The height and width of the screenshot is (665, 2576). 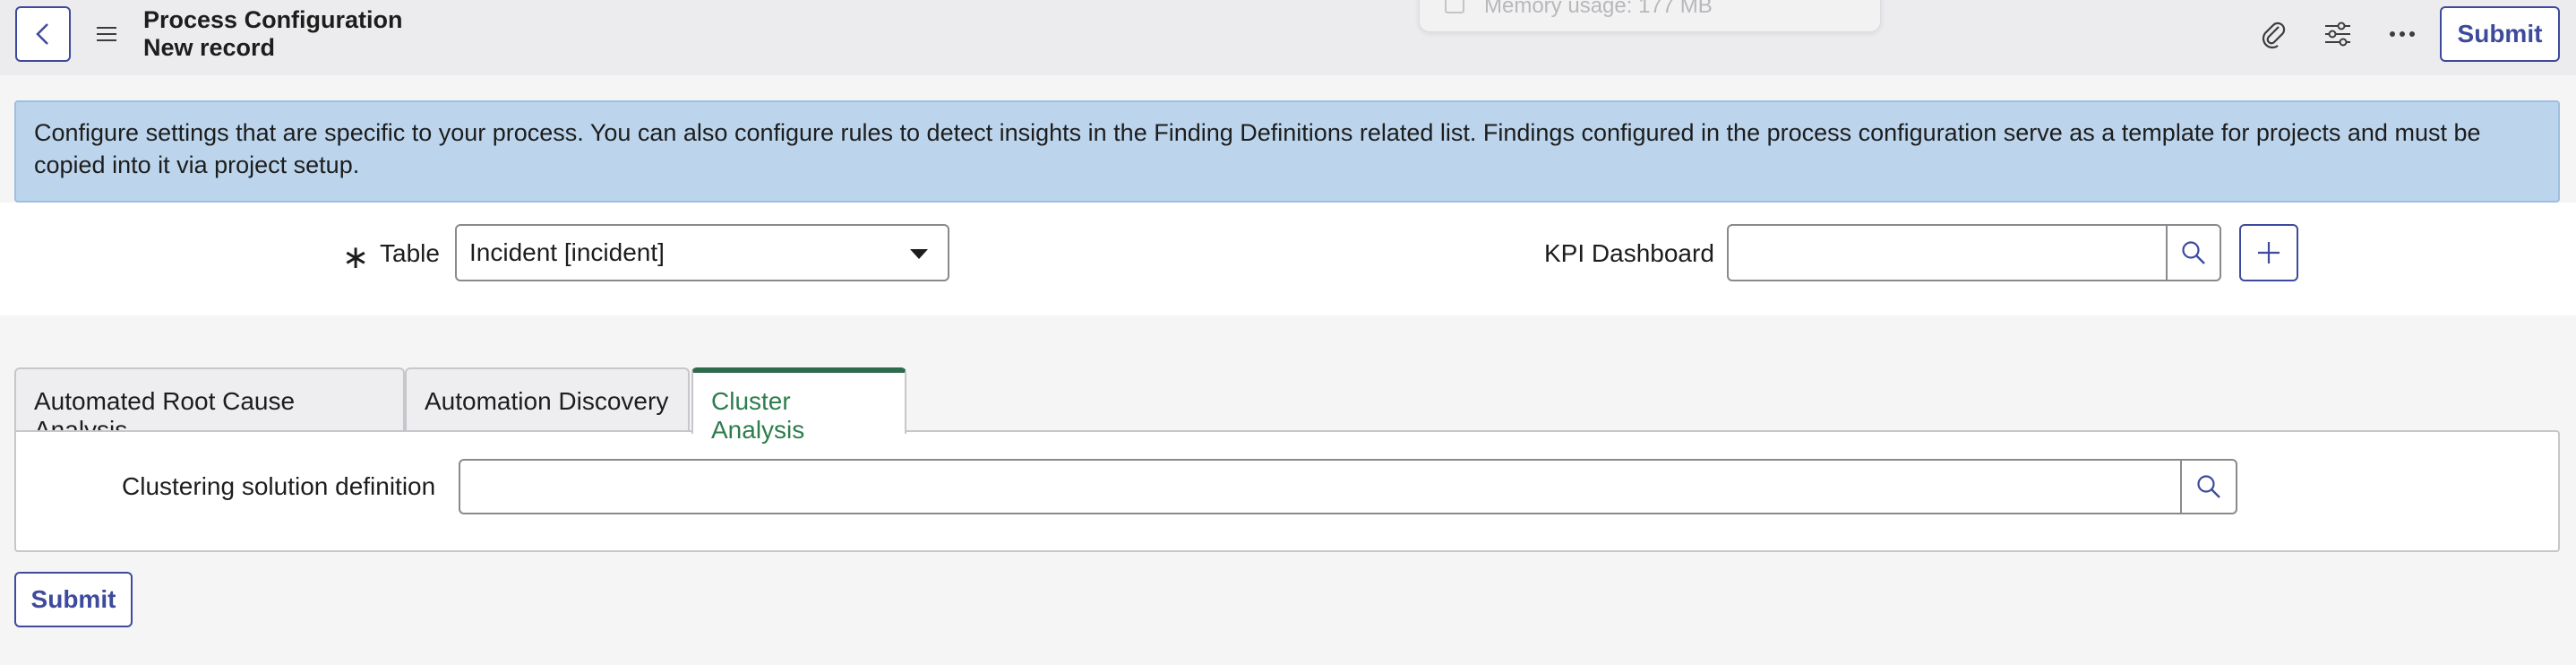 What do you see at coordinates (410, 253) in the screenshot?
I see `table-label: Table` at bounding box center [410, 253].